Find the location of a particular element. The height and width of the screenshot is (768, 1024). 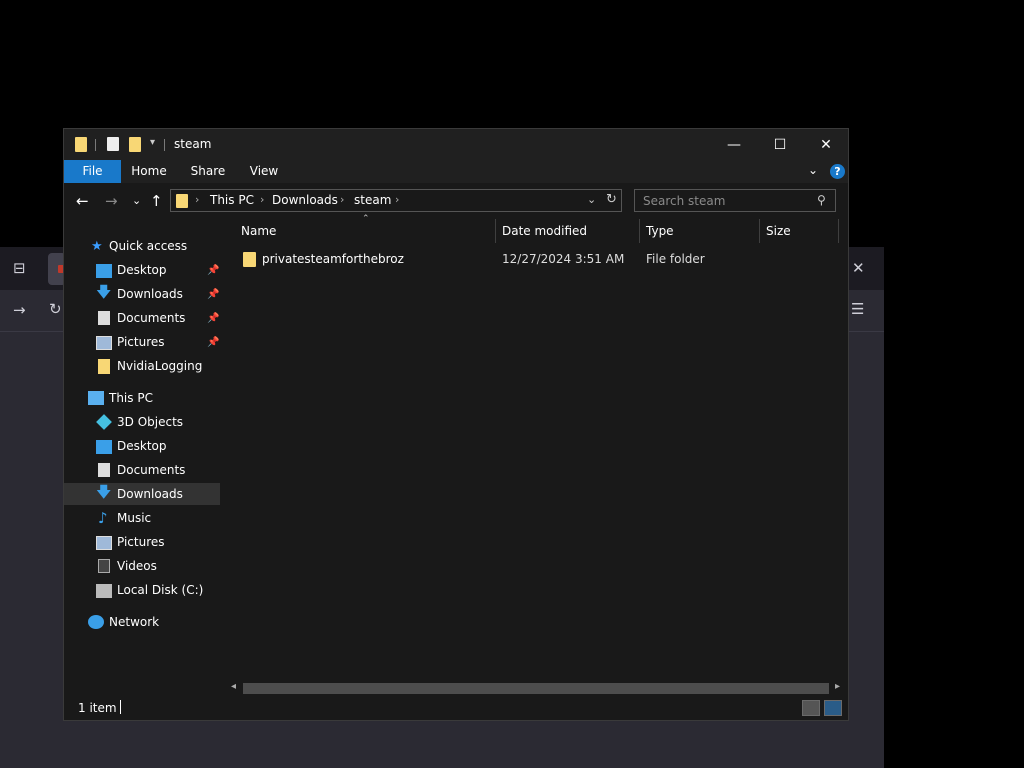

nav-desktop: Desktop is located at coordinates (142, 446).